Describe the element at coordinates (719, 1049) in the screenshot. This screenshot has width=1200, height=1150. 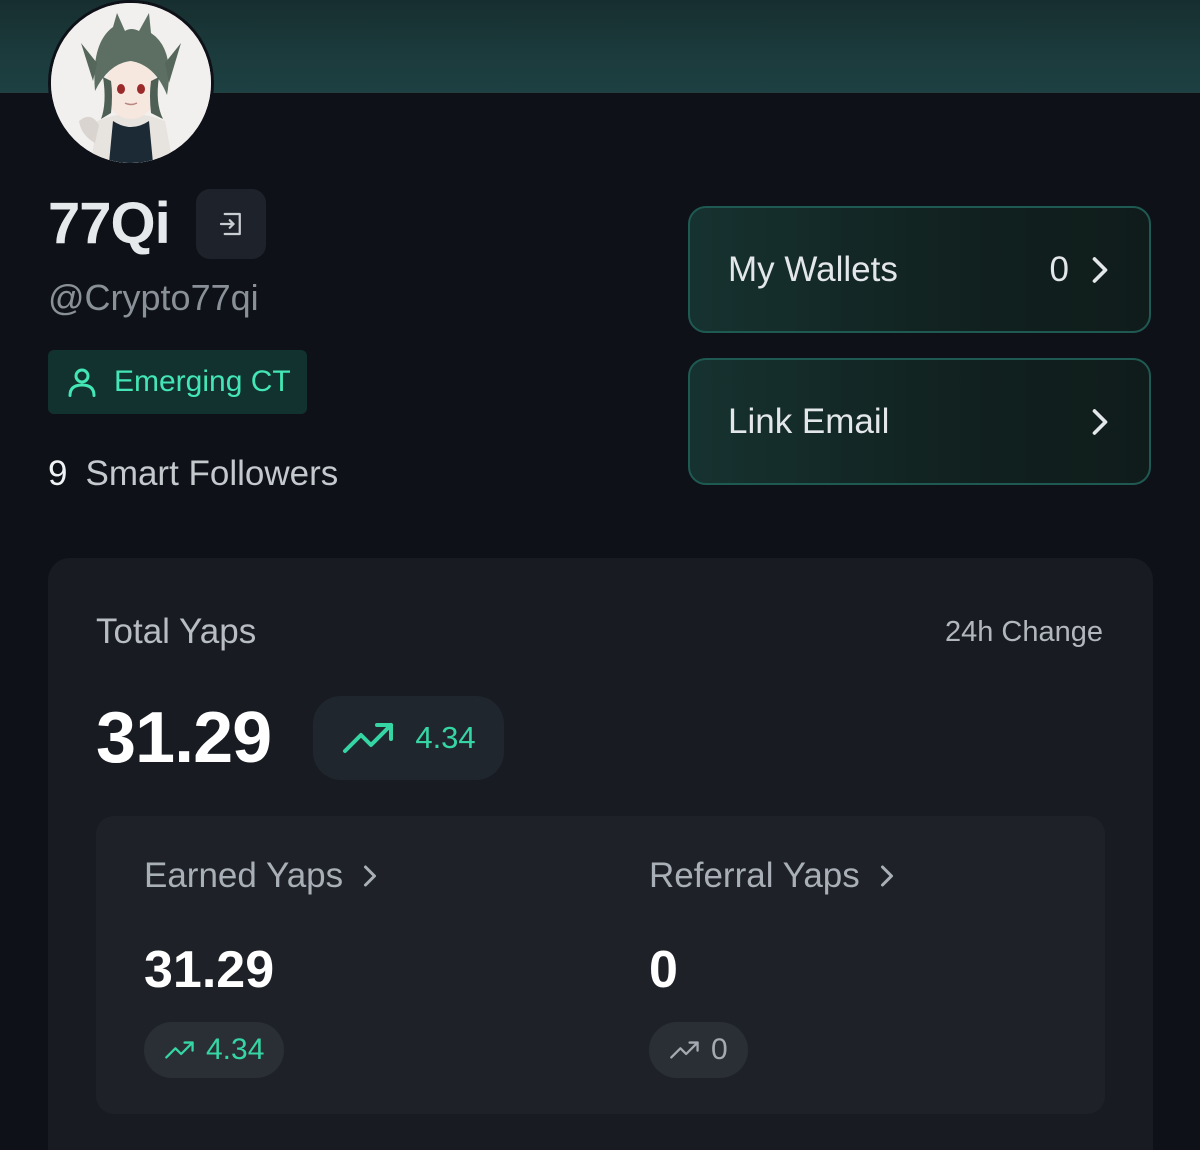
I see `referral-yaps-change-value: 0` at that location.